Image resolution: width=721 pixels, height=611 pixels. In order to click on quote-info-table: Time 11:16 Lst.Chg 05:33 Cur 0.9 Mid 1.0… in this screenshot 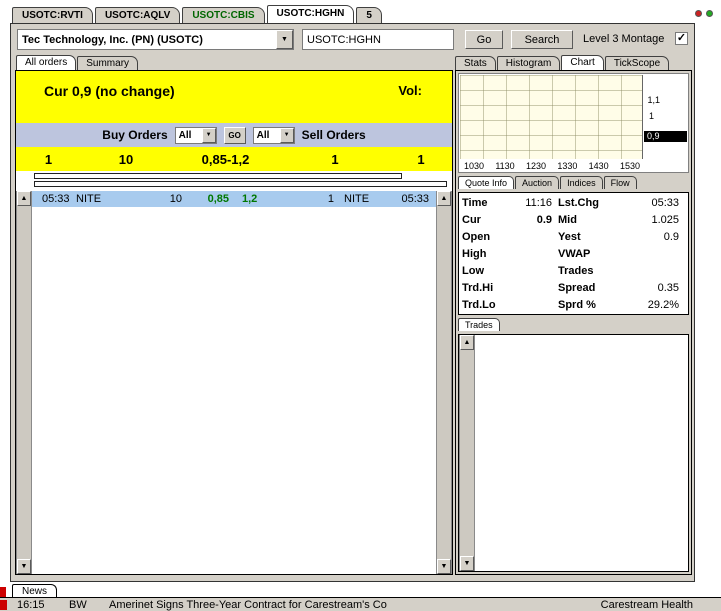, I will do `click(573, 253)`.